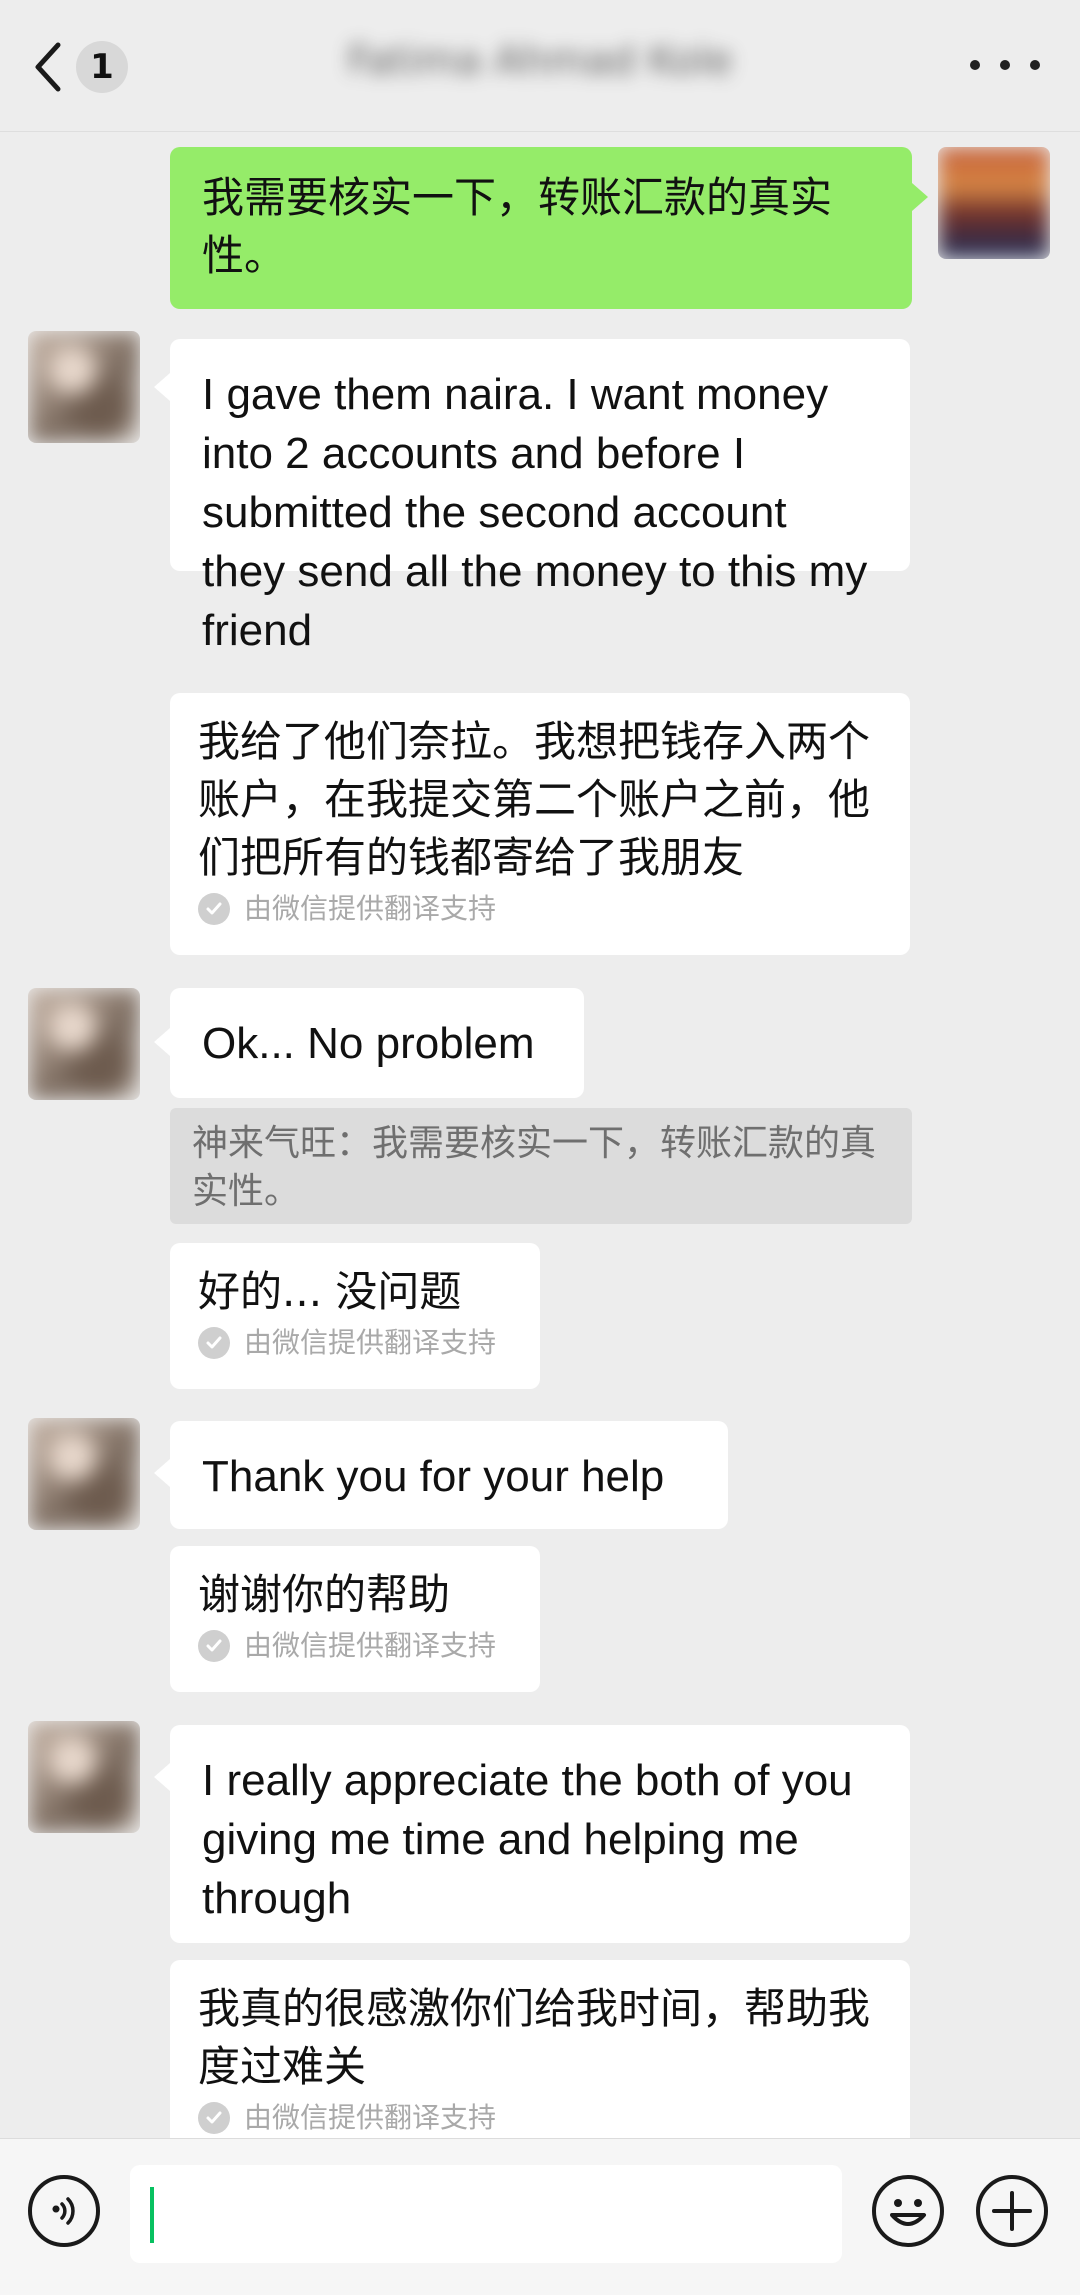 This screenshot has height=2295, width=1080. I want to click on peer-message-bubble: Thank you for your help, so click(449, 1475).